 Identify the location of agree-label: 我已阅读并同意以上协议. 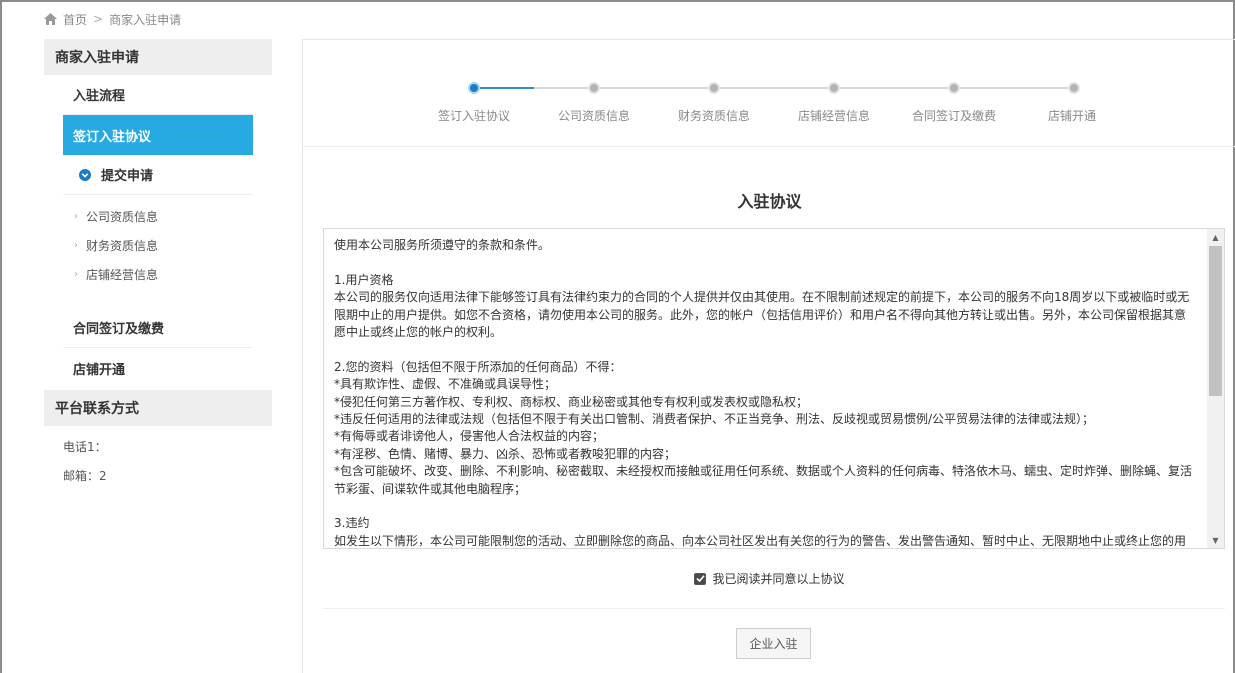
(778, 579).